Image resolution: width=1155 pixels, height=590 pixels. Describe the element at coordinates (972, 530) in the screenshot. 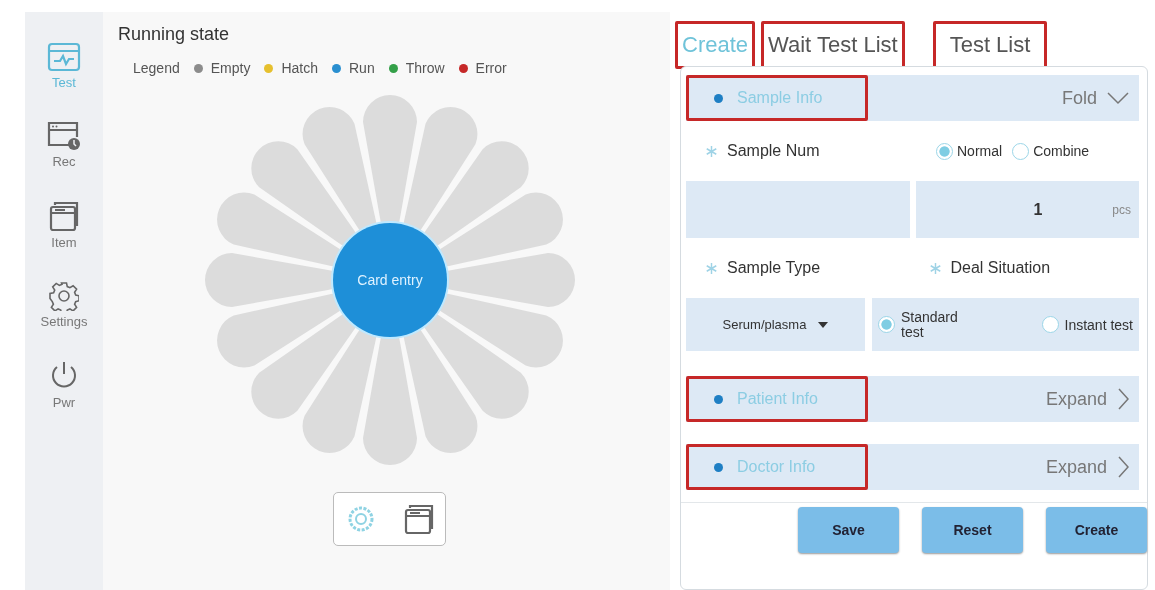

I see `action-button: Reset` at that location.